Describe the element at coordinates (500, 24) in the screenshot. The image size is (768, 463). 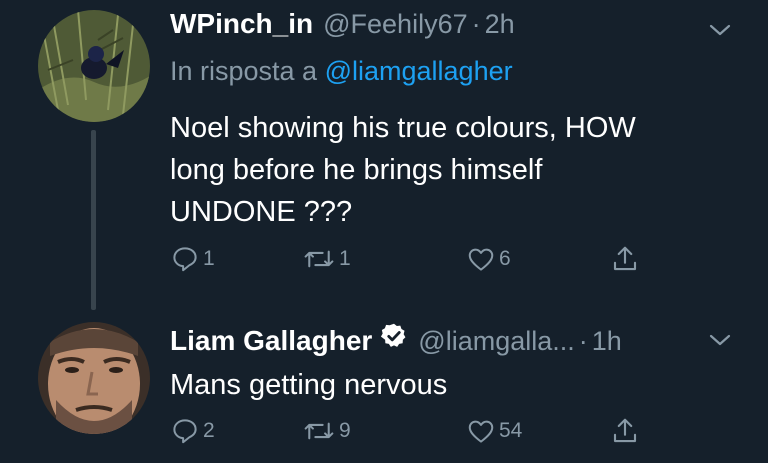
I see `timestamp: 2h` at that location.